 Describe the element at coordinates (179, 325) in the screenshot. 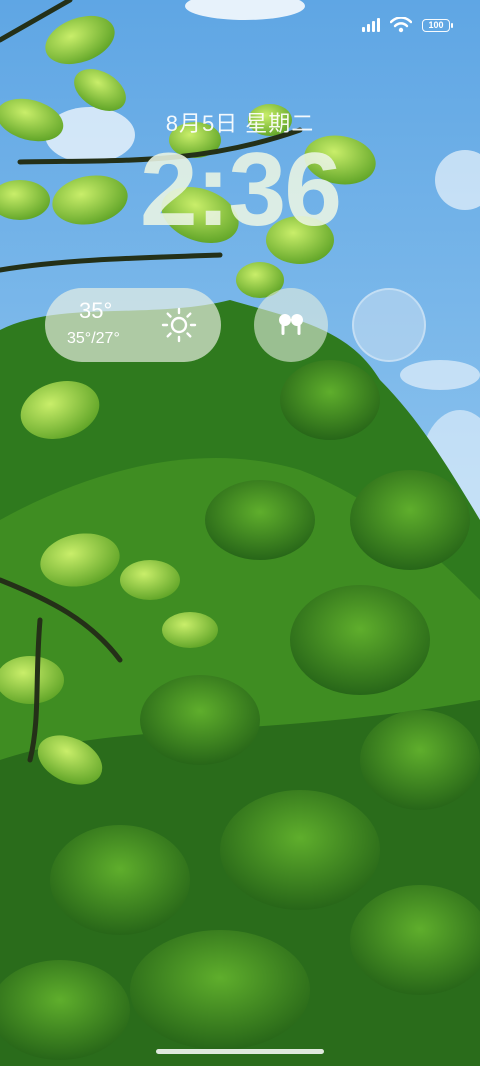

I see `sun-icon` at that location.